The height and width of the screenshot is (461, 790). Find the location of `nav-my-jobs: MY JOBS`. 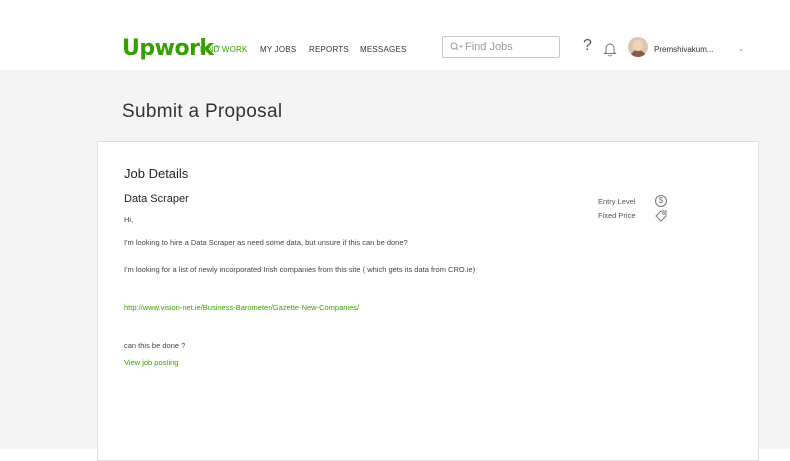

nav-my-jobs: MY JOBS is located at coordinates (278, 50).